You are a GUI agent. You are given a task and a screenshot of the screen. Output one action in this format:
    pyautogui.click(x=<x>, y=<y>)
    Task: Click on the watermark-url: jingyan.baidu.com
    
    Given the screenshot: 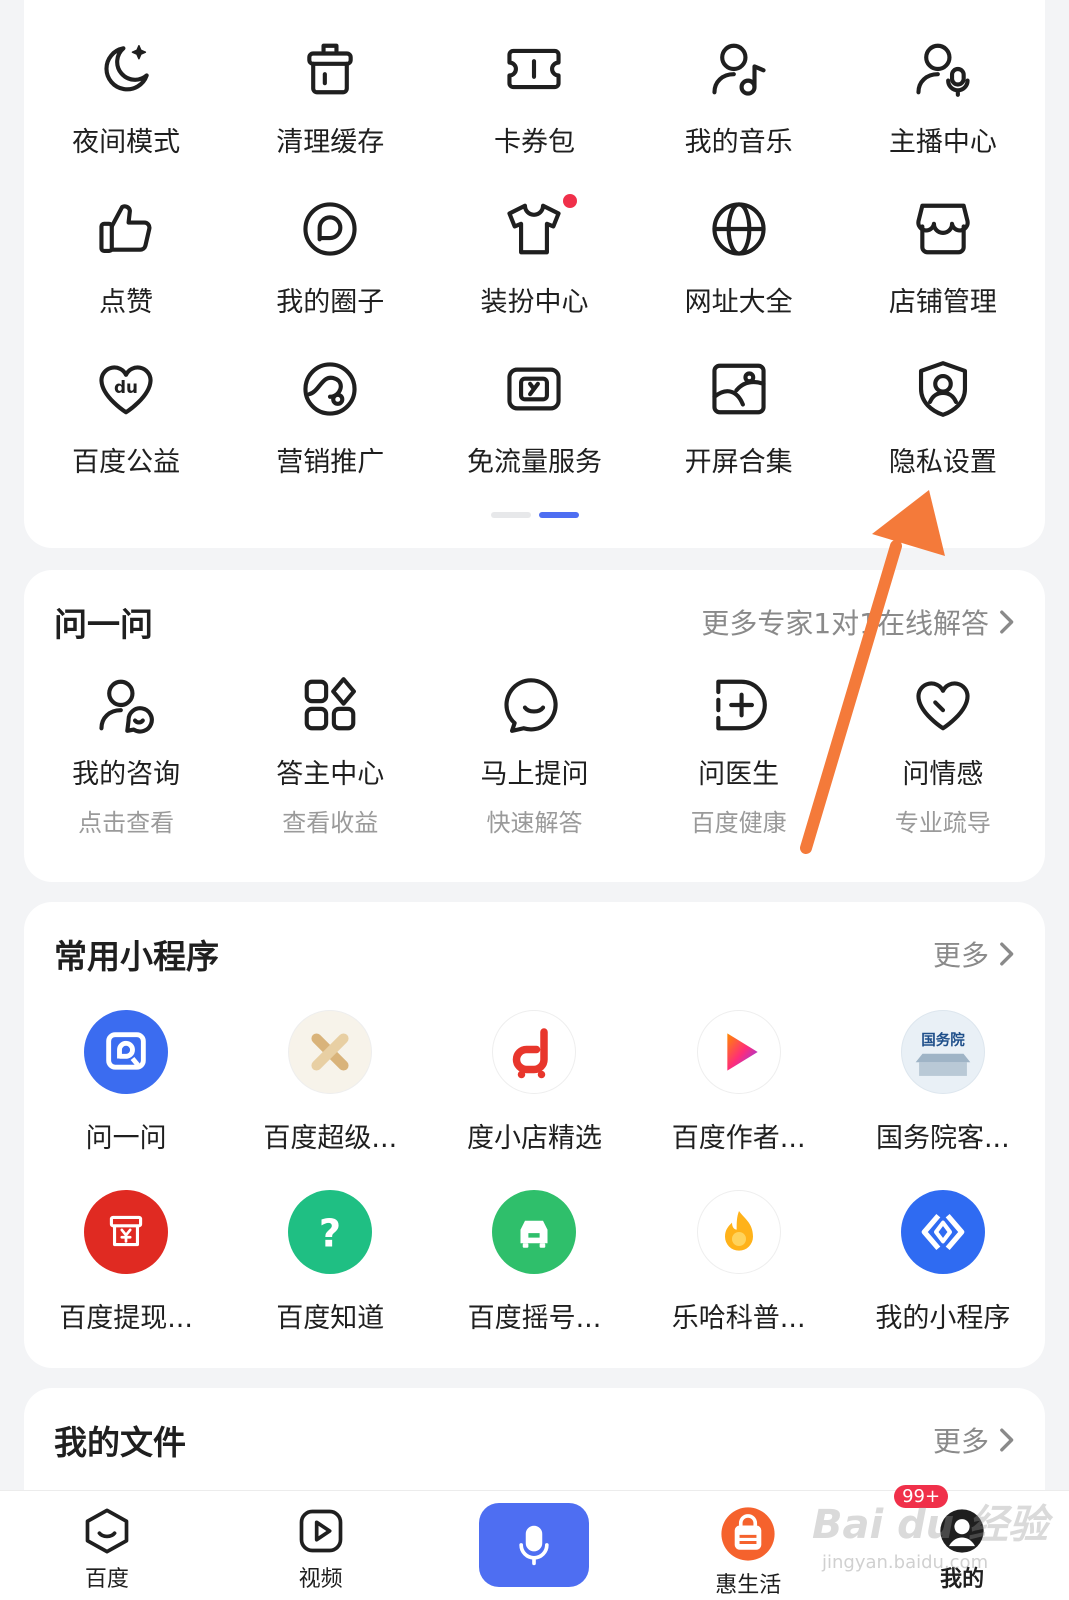 What is the action you would take?
    pyautogui.click(x=905, y=1562)
    